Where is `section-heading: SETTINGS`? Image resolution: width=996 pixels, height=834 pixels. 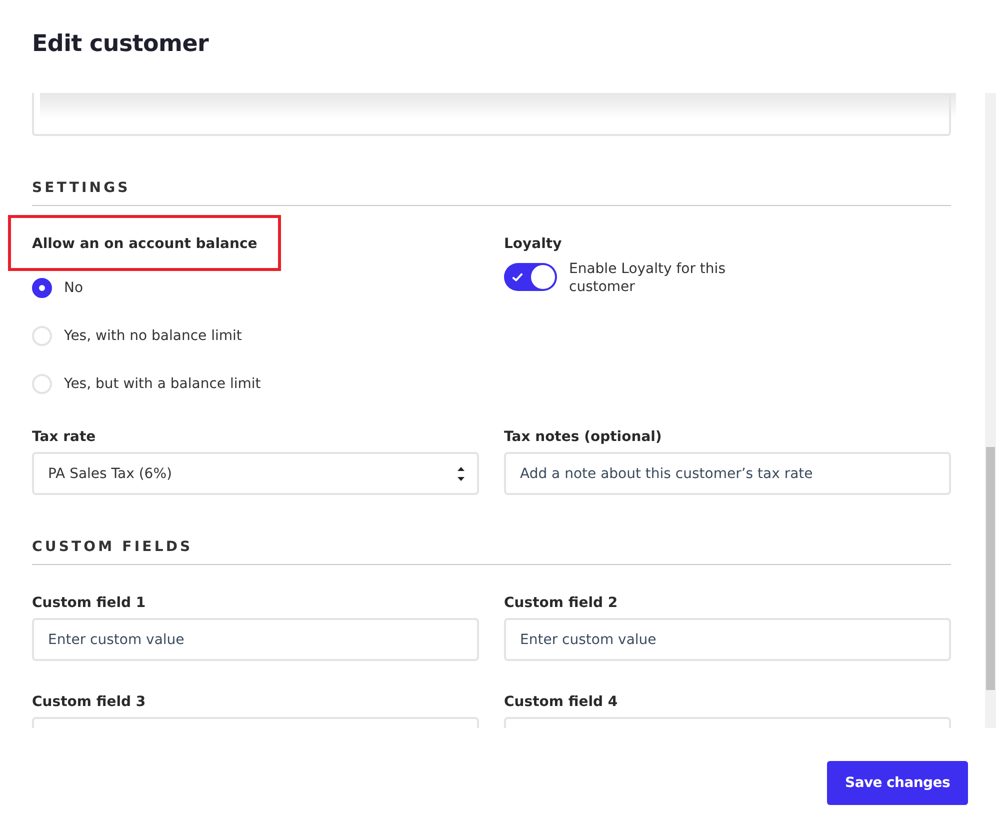 section-heading: SETTINGS is located at coordinates (491, 193).